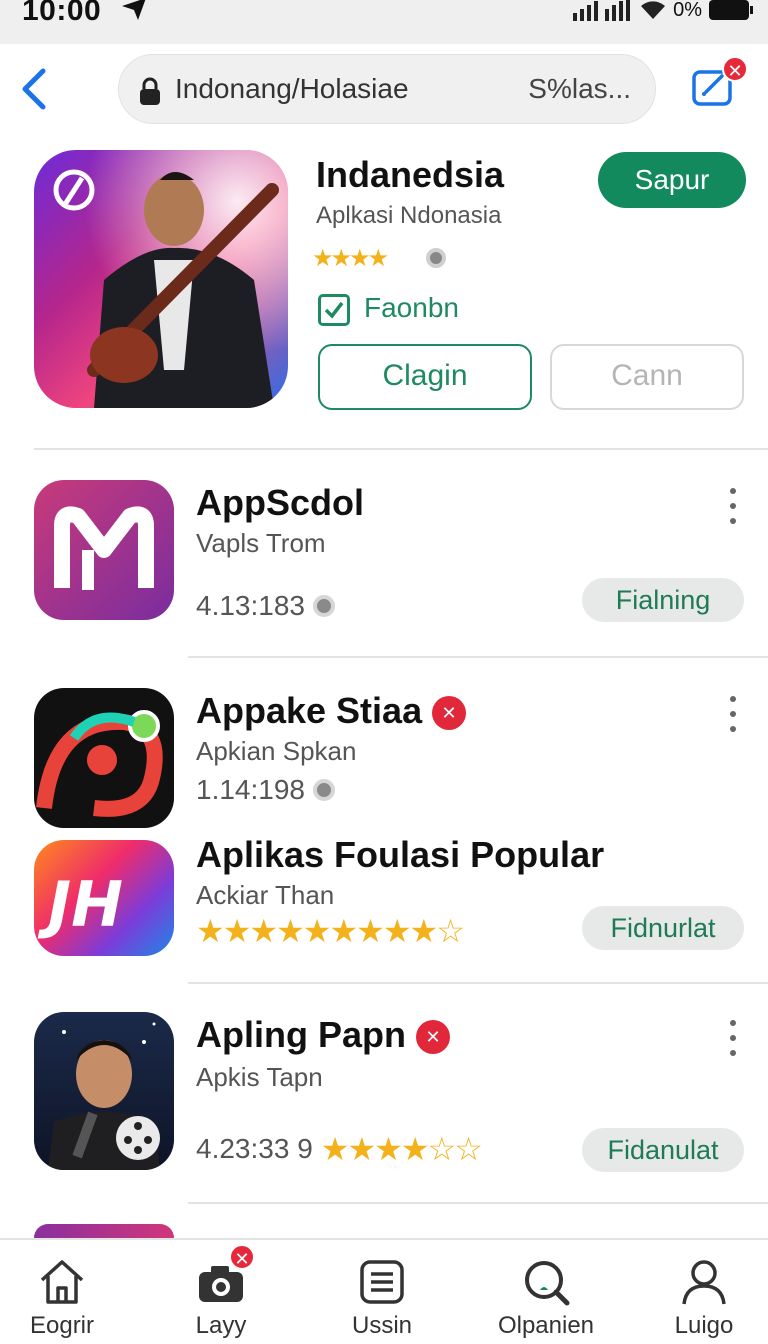  What do you see at coordinates (647, 377) in the screenshot?
I see `disabled-button: Cann` at bounding box center [647, 377].